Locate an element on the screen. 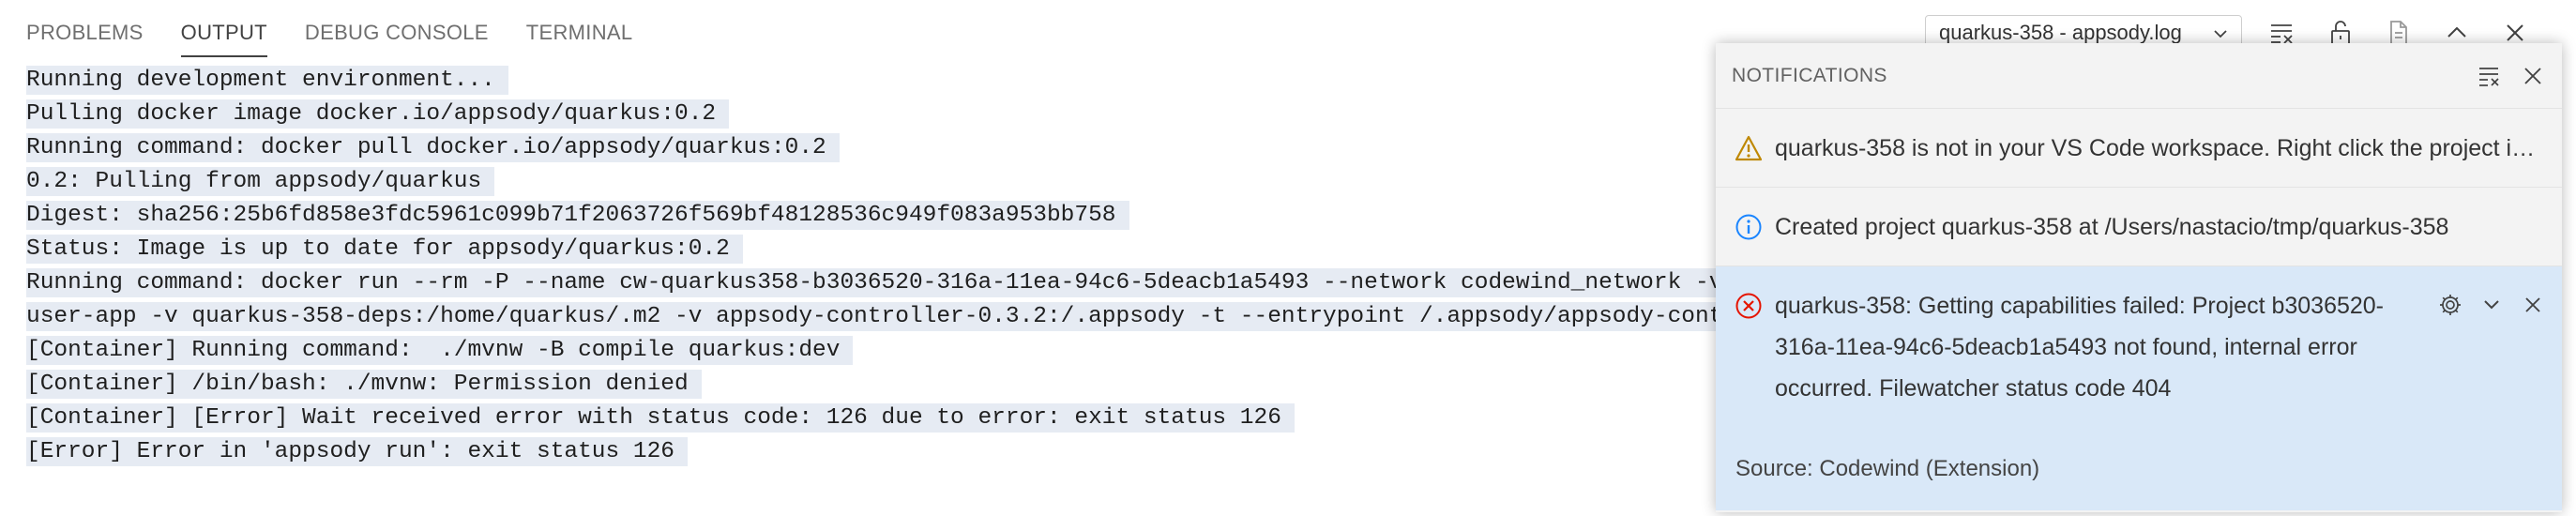 This screenshot has width=2576, height=516. notification-source: Source: Codewind (Extension) is located at coordinates (1887, 468).